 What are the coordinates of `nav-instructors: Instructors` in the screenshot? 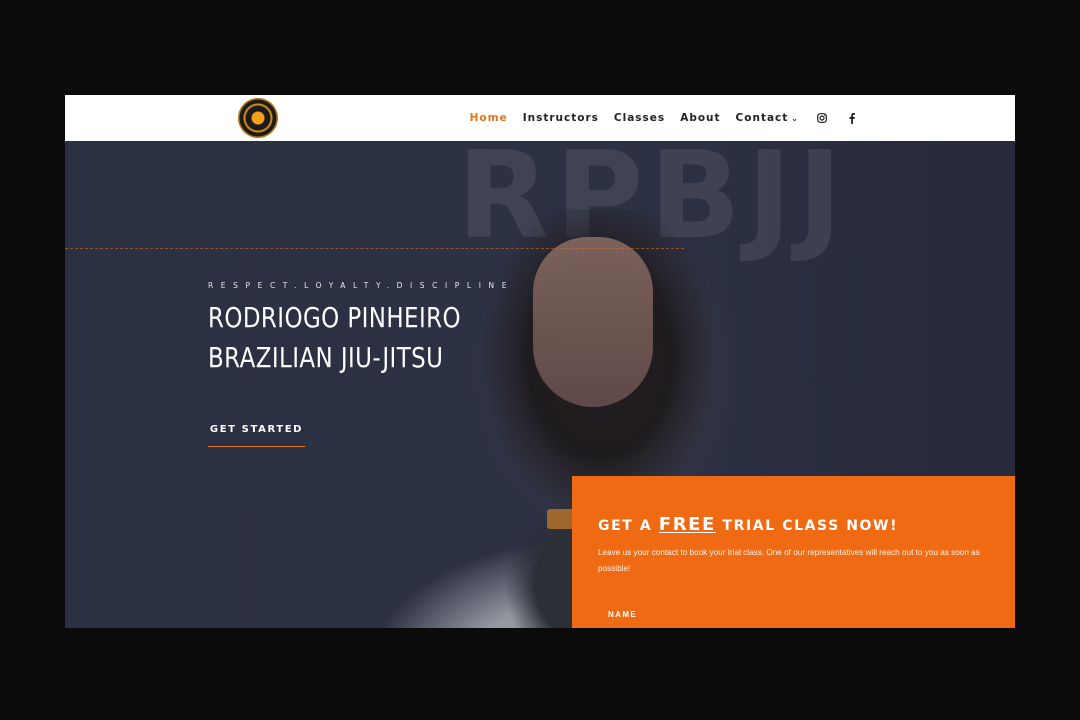 It's located at (561, 118).